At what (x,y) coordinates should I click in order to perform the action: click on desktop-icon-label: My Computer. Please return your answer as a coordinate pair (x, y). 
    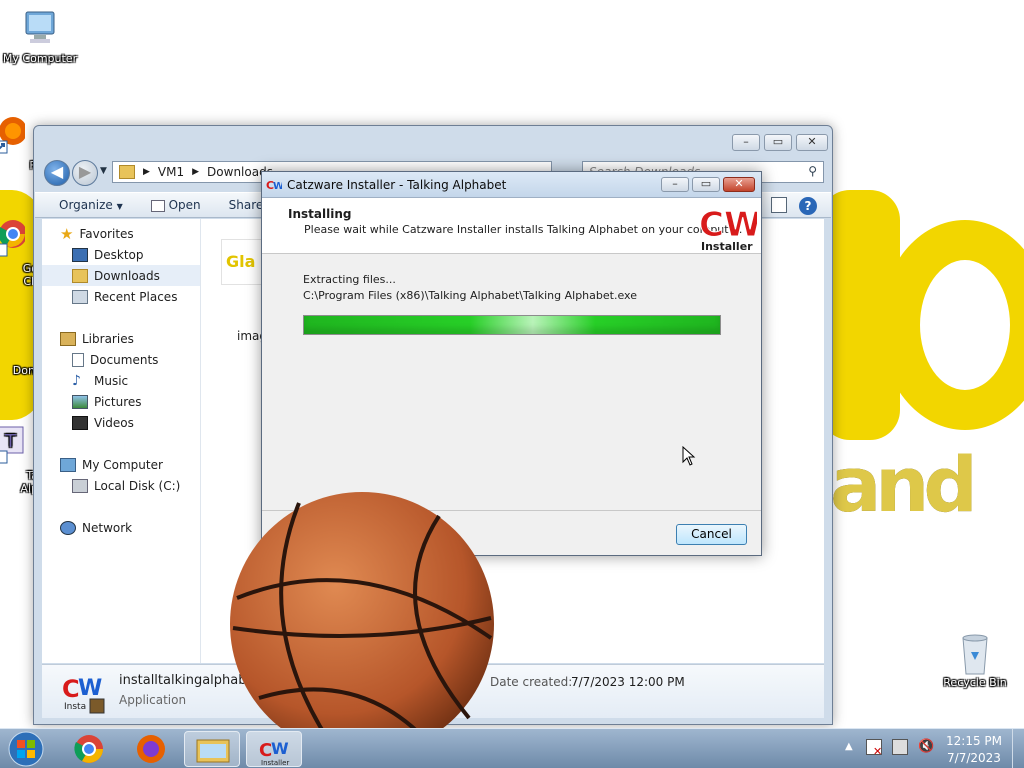
    Looking at the image, I should click on (40, 58).